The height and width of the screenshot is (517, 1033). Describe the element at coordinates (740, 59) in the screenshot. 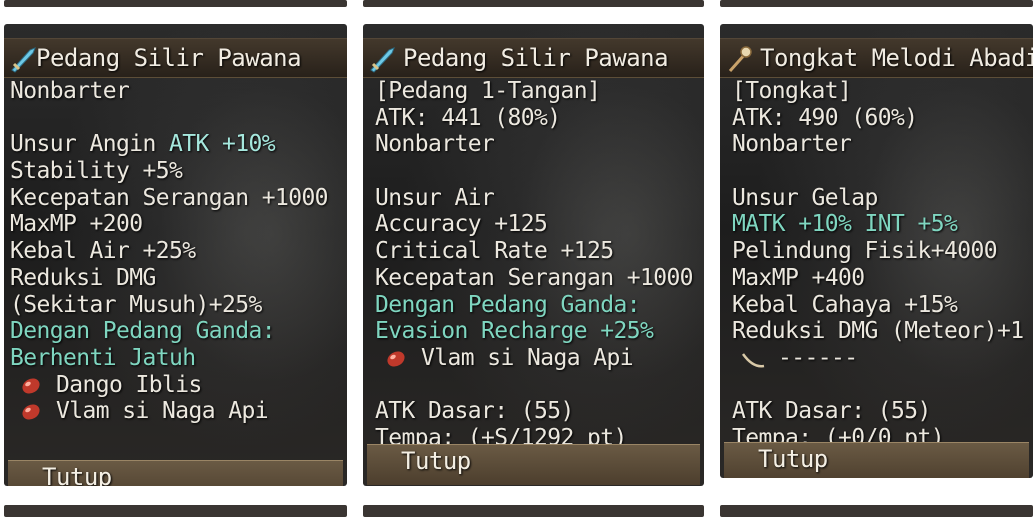

I see `staff-icon` at that location.